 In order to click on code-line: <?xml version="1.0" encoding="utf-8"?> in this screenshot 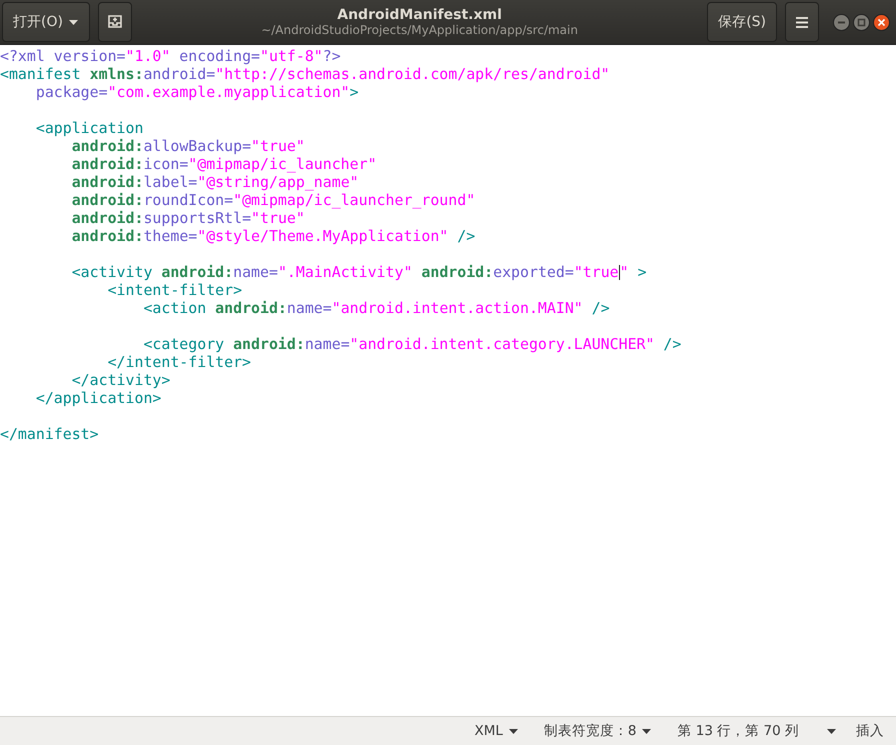, I will do `click(171, 56)`.